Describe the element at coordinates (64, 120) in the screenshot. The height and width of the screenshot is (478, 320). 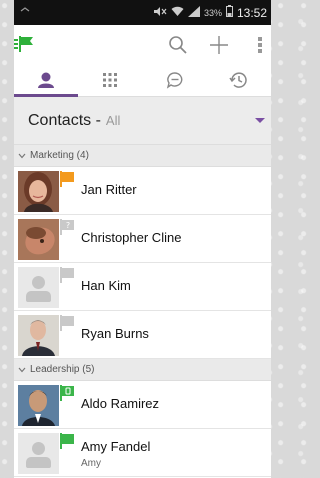
I see `page-title: Contacts -` at that location.